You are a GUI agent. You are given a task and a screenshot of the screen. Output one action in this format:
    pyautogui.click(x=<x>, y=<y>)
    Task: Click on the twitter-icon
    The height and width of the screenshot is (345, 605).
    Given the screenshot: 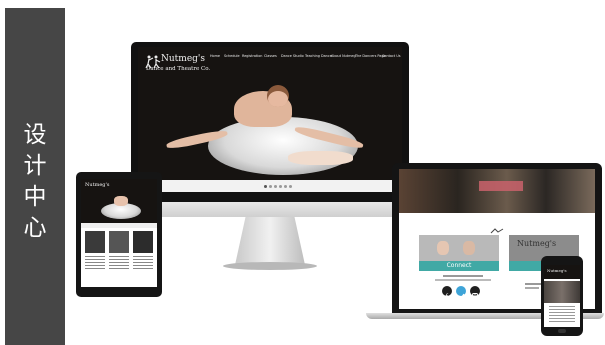 What is the action you would take?
    pyautogui.click(x=461, y=292)
    